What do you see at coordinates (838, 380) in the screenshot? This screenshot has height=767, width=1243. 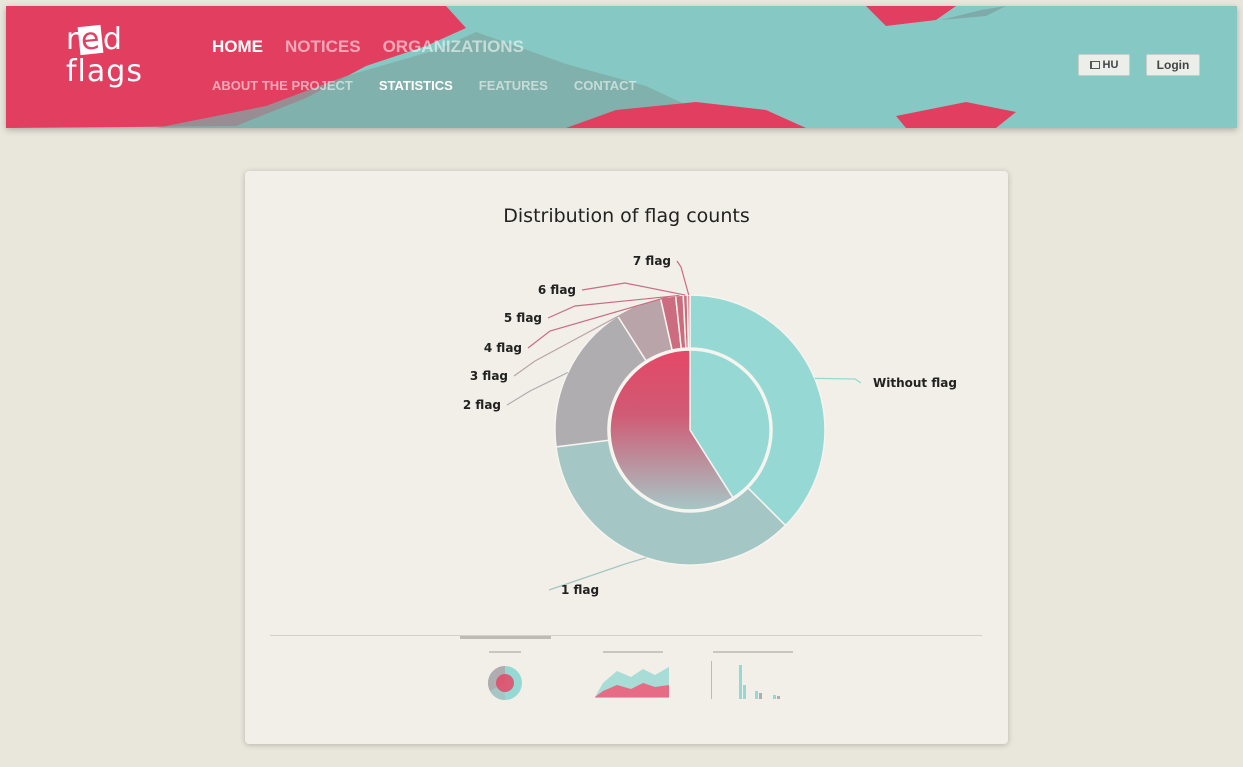 I see `leader-line-without-flag` at bounding box center [838, 380].